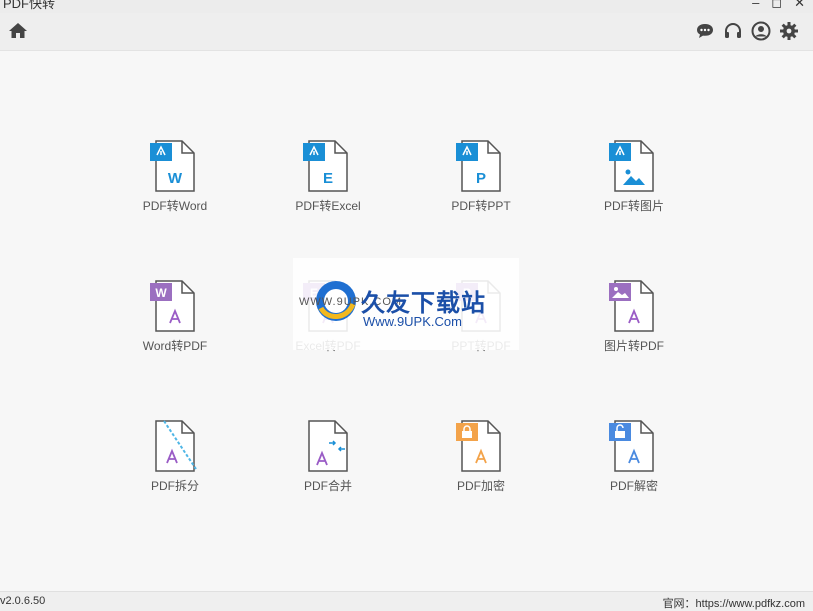 Image resolution: width=813 pixels, height=611 pixels. I want to click on tile-pdf-merge: PDF合并, so click(328, 469).